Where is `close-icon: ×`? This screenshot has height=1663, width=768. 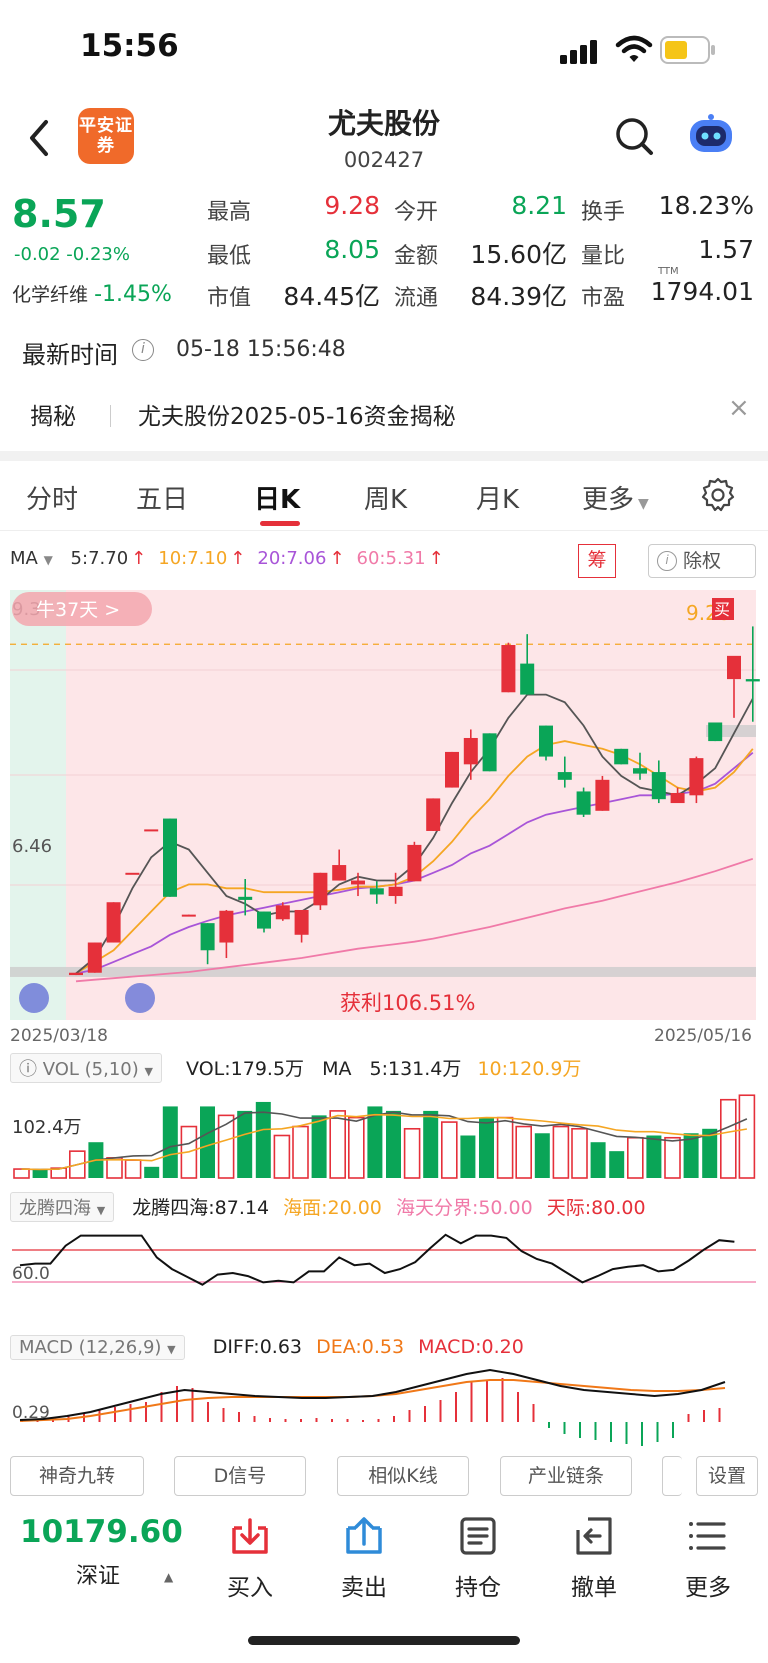 close-icon: × is located at coordinates (739, 408).